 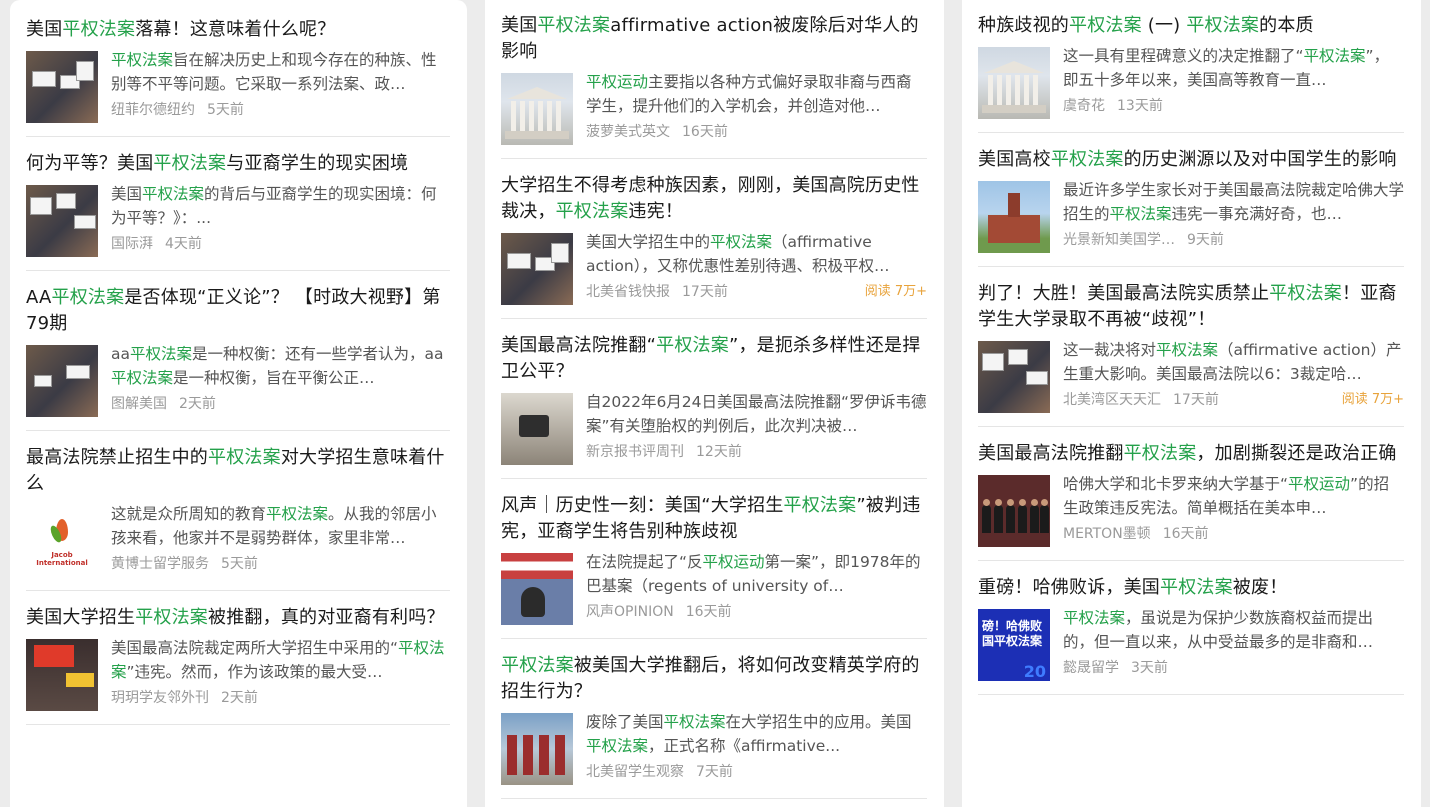 I want to click on text-segment: 美国大学招生, so click(x=81, y=617).